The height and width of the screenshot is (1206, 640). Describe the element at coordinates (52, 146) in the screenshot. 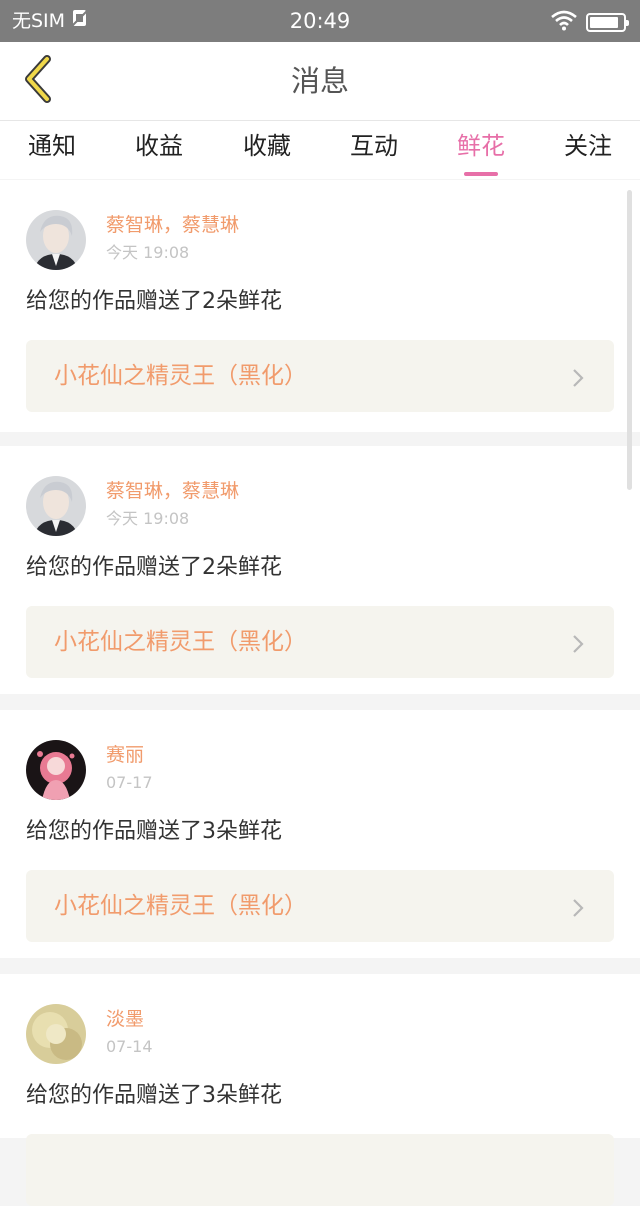

I see `tab-notifications: 通知` at that location.